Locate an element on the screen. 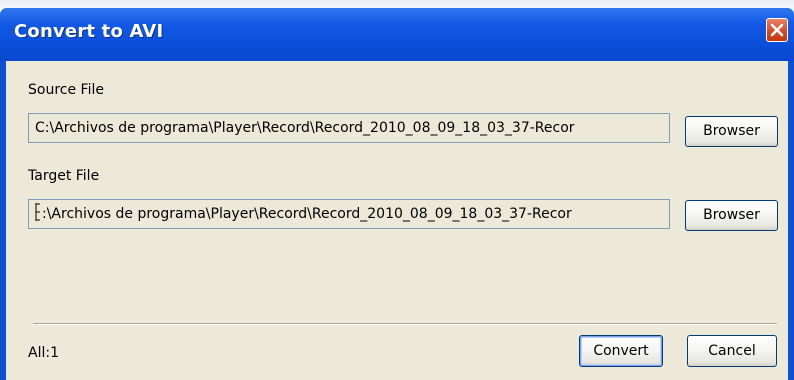  cancel-button-label: Cancel is located at coordinates (732, 351).